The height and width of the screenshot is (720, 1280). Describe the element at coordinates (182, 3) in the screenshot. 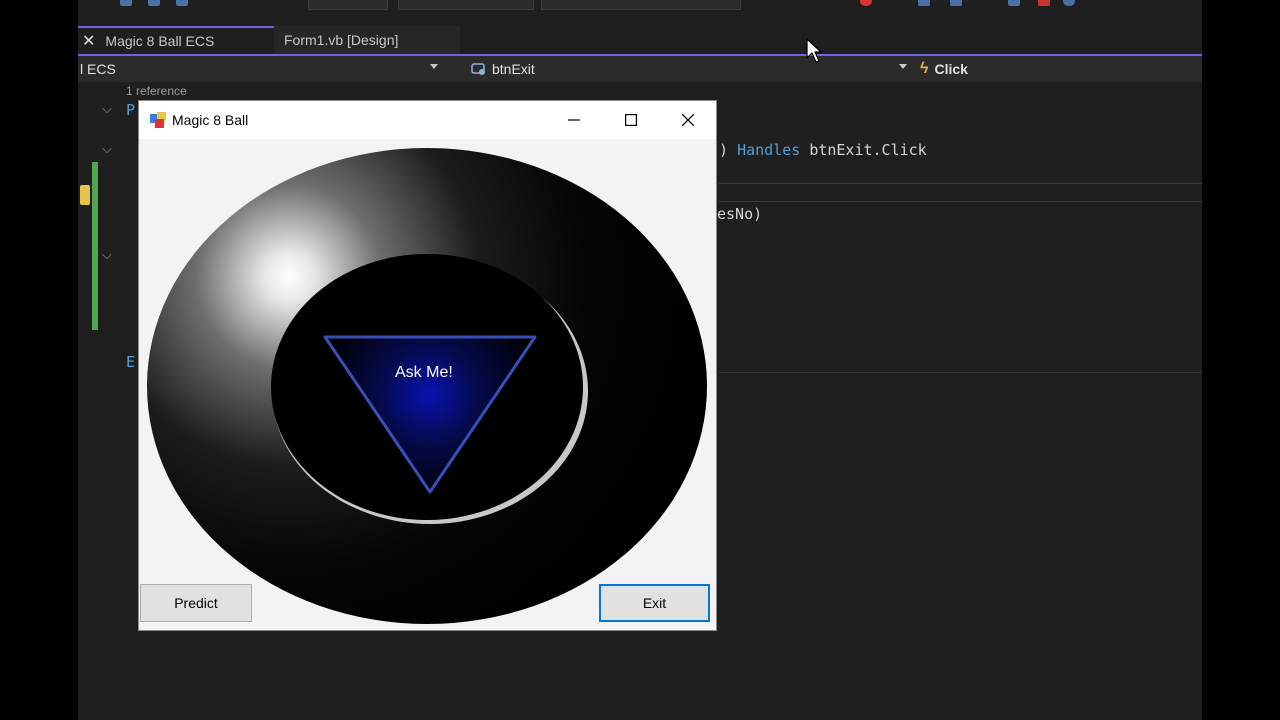

I see `open-icon` at that location.